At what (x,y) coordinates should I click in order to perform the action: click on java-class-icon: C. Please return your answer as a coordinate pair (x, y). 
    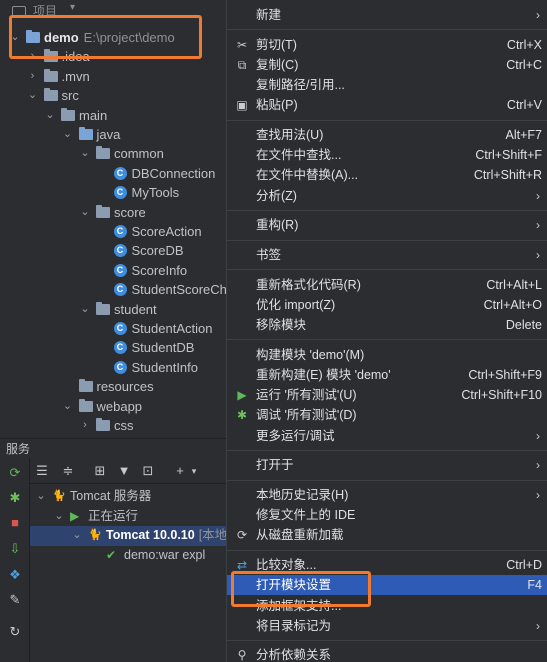
    Looking at the image, I should click on (120, 193).